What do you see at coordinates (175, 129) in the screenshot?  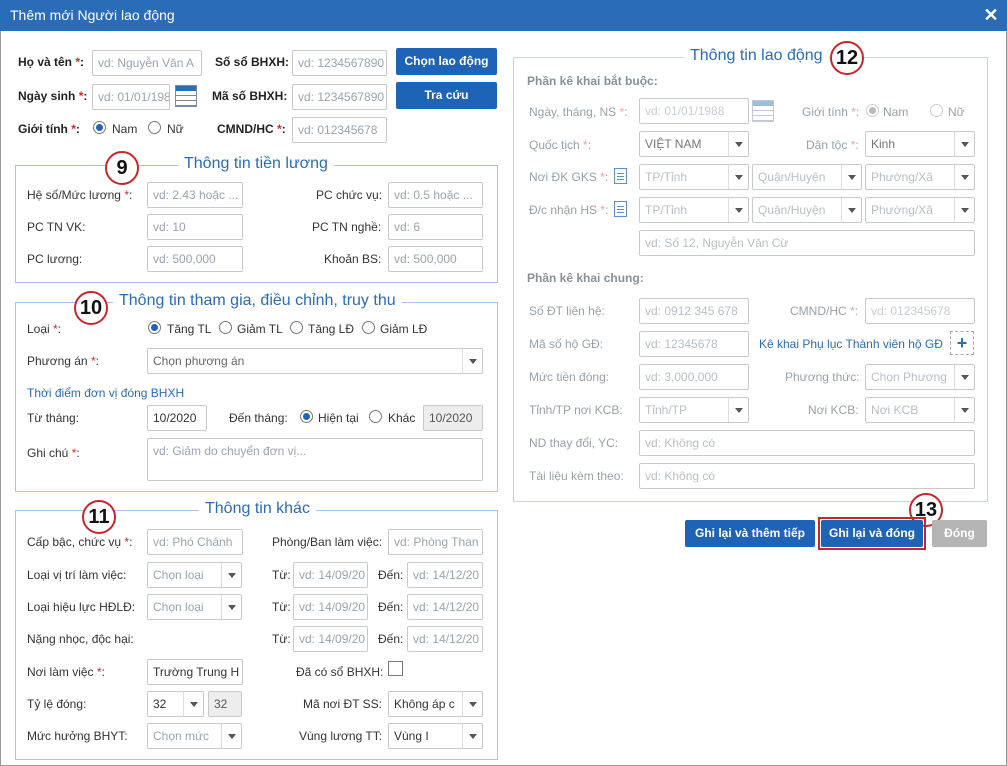 I see `nu-label: Nữ` at bounding box center [175, 129].